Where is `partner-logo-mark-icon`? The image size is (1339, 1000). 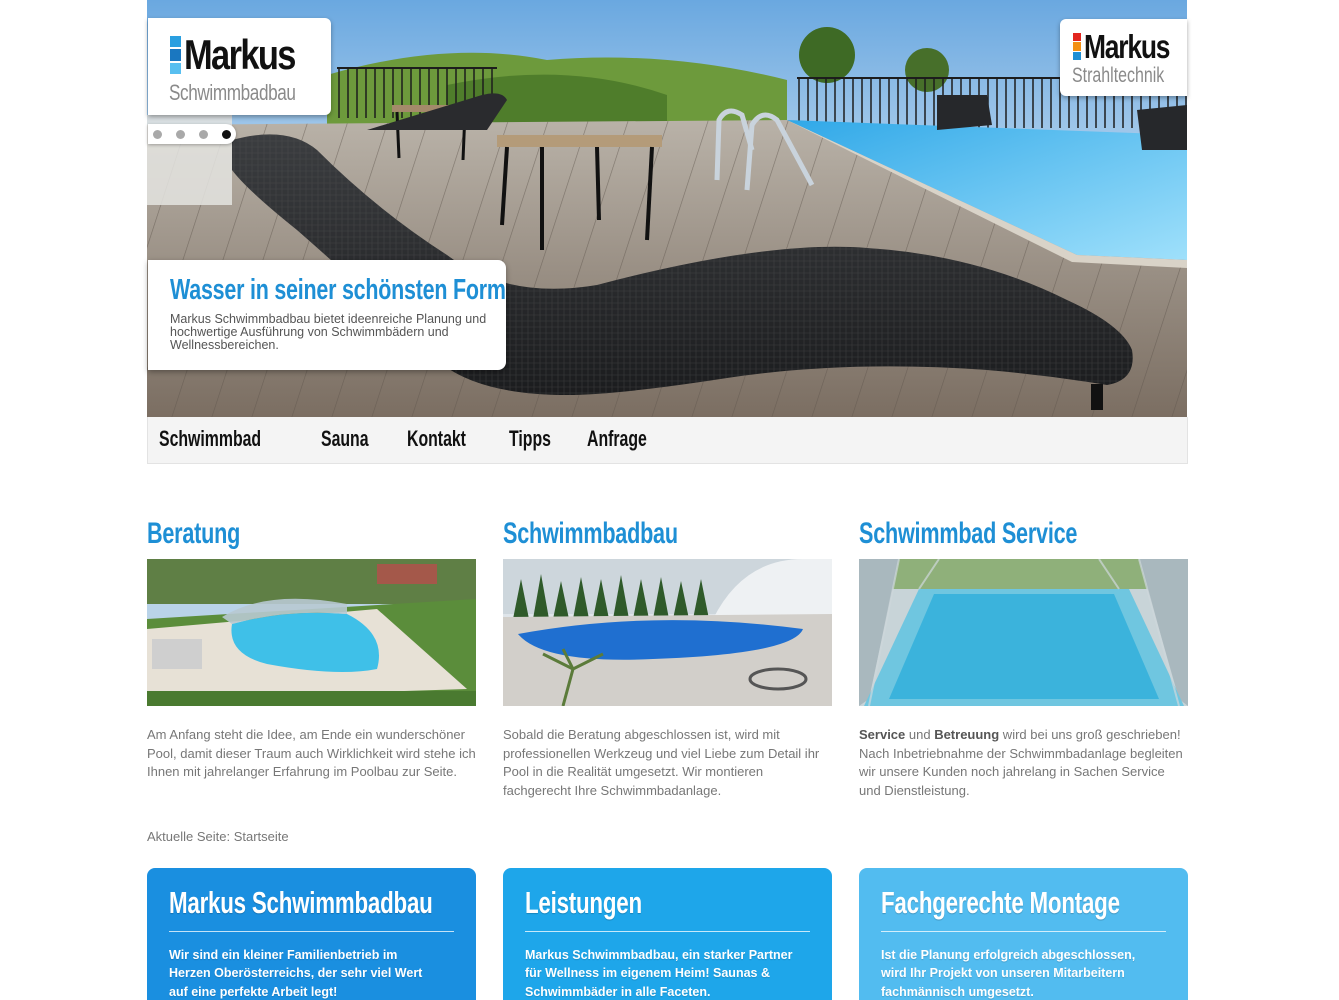
partner-logo-mark-icon is located at coordinates (1077, 46).